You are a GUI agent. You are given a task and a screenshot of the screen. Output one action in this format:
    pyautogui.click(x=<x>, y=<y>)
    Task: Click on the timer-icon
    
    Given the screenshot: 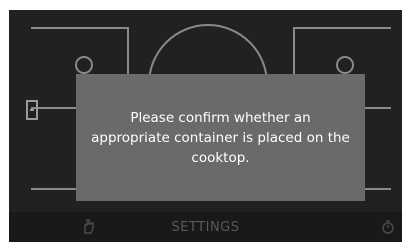 What is the action you would take?
    pyautogui.click(x=388, y=227)
    